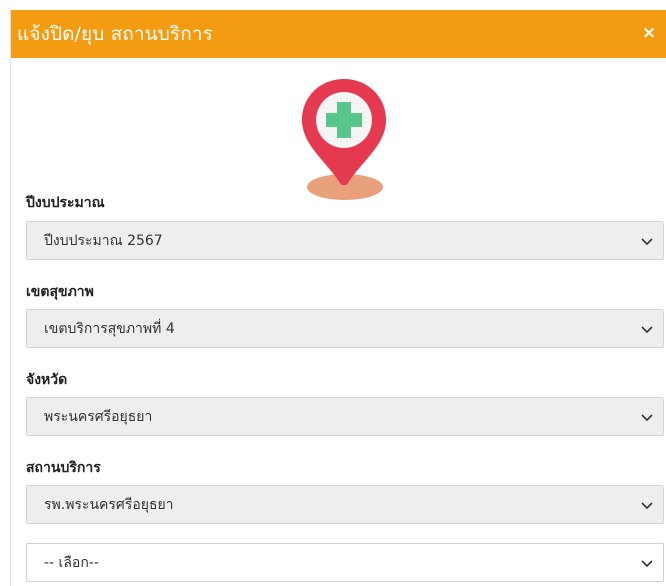 The width and height of the screenshot is (666, 586). What do you see at coordinates (71, 563) in the screenshot?
I see `option-select-value: -- เลือก--` at bounding box center [71, 563].